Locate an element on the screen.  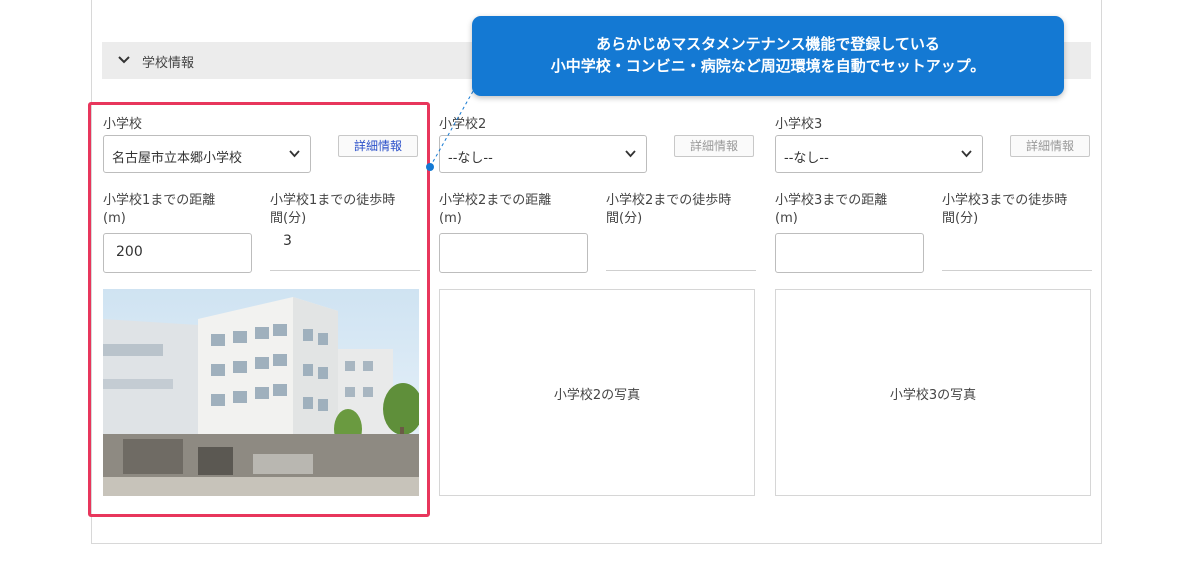
school3-label: 小学校3 is located at coordinates (799, 124).